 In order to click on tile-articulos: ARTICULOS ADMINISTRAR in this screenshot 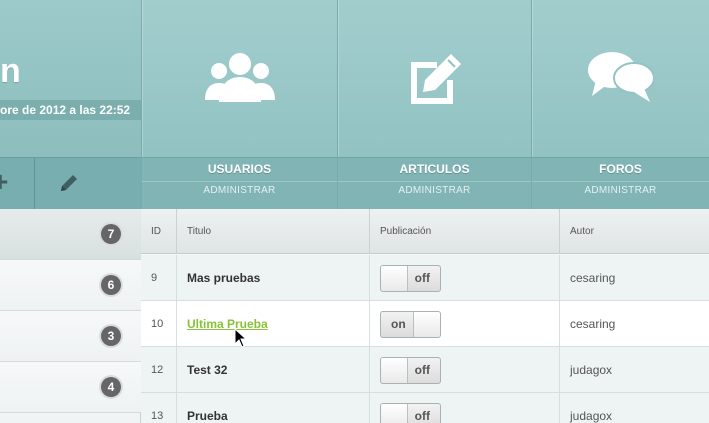, I will do `click(434, 104)`.